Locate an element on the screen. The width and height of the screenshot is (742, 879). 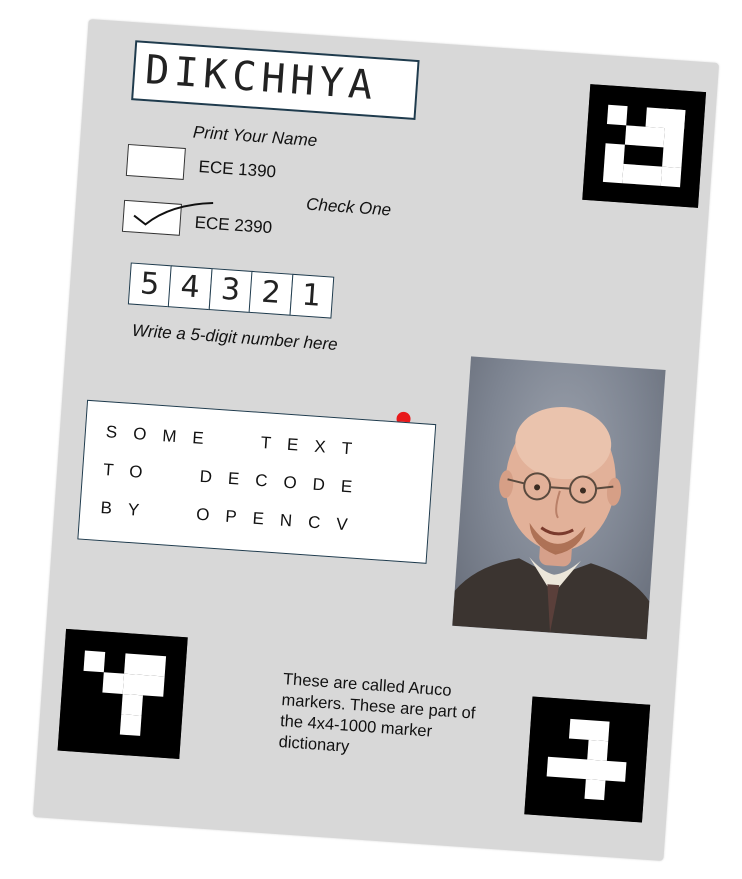
digit-entry-row: 5 4 3 2 1 is located at coordinates (230, 290).